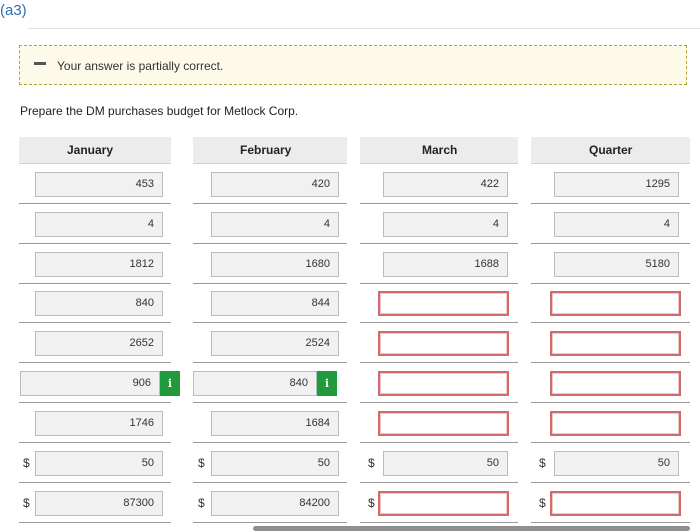 The width and height of the screenshot is (700, 531). Describe the element at coordinates (364, 28) in the screenshot. I see `header-divider` at that location.